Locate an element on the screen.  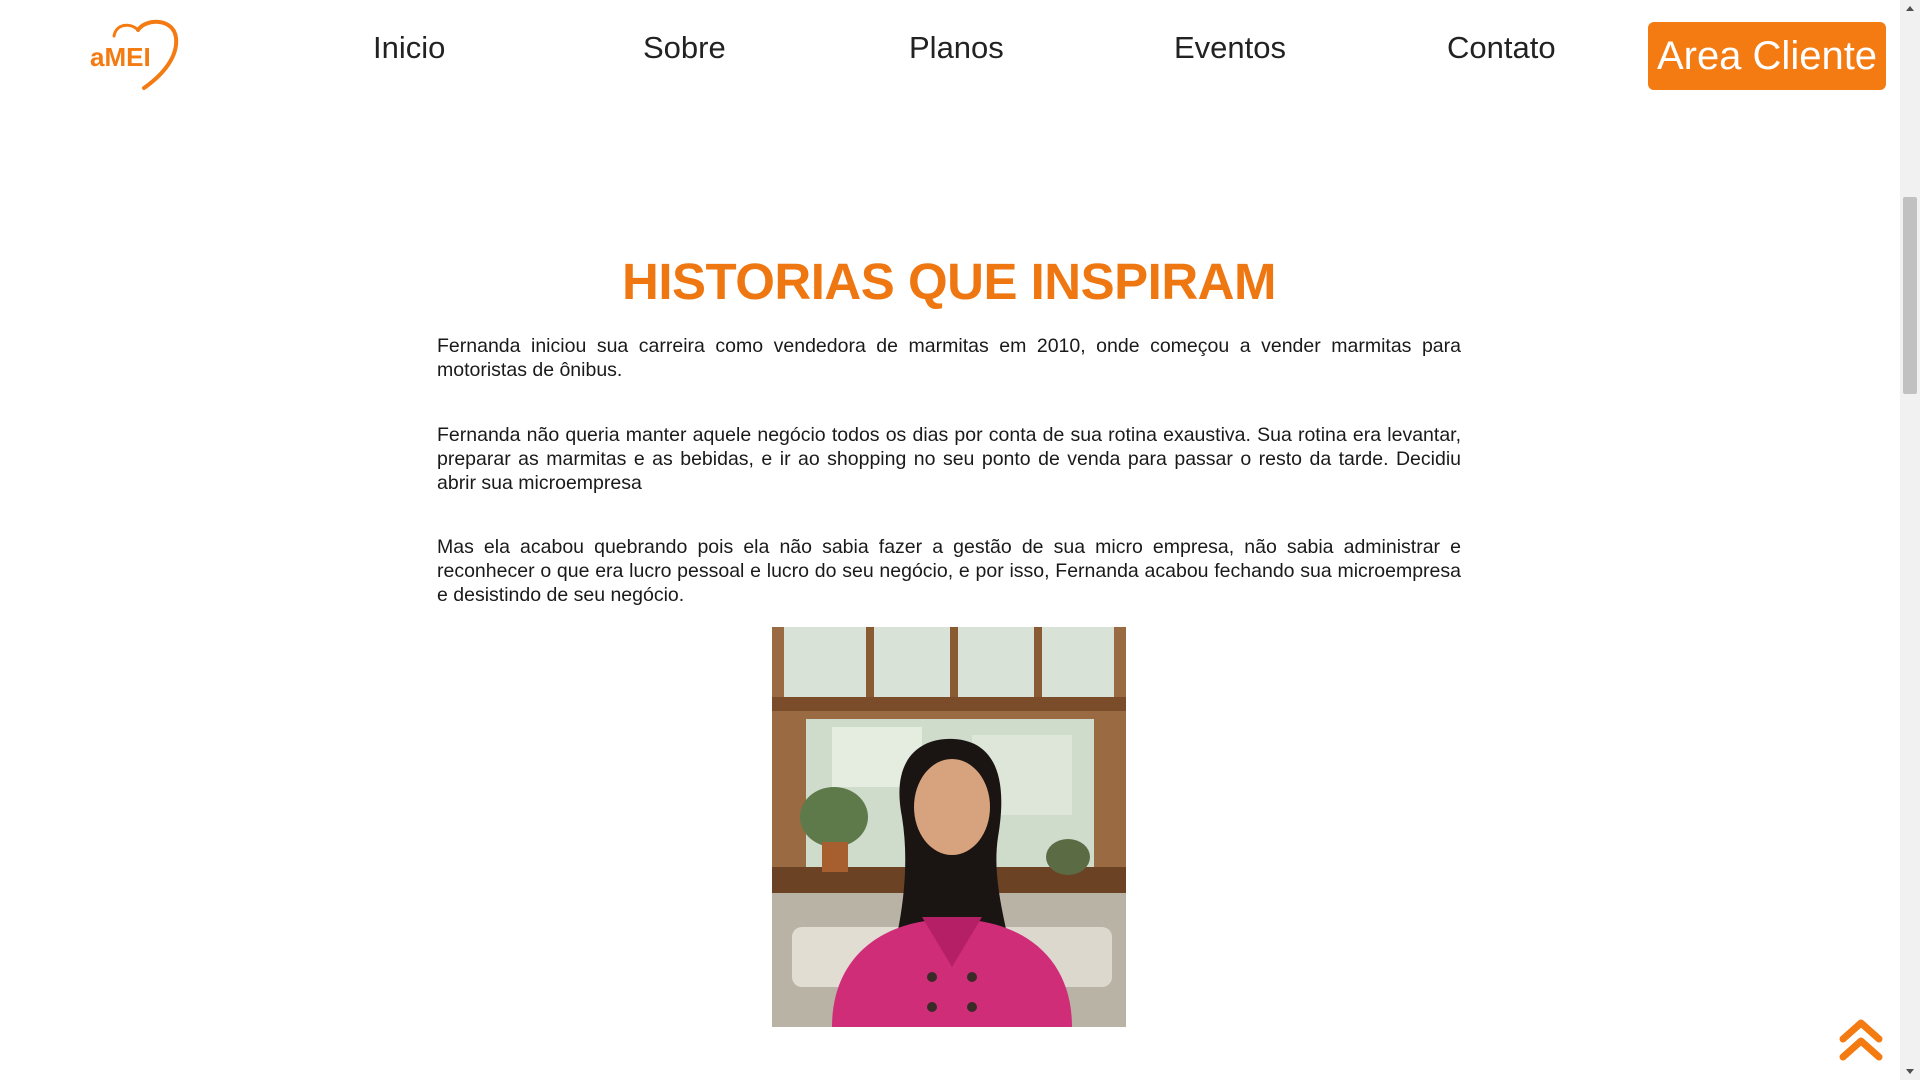
scrollbar-thumb is located at coordinates (1910, 295).